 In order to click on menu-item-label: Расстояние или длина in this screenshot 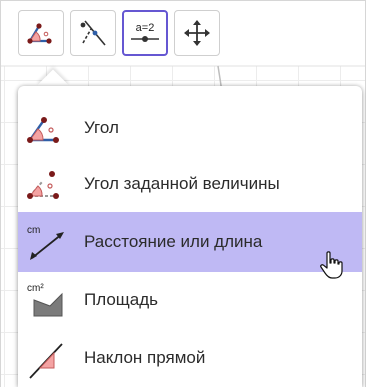, I will do `click(173, 241)`.